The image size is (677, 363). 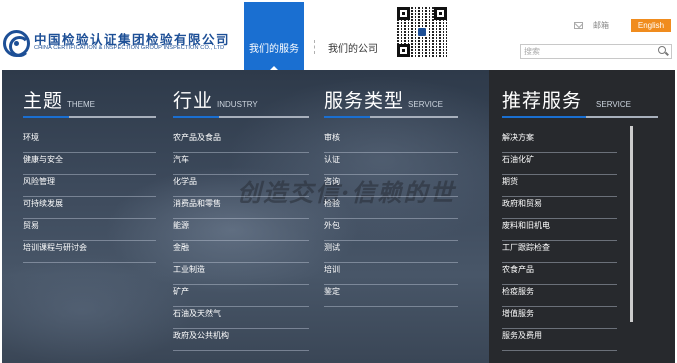 I want to click on menu-item: 农产品及食品, so click(x=241, y=142).